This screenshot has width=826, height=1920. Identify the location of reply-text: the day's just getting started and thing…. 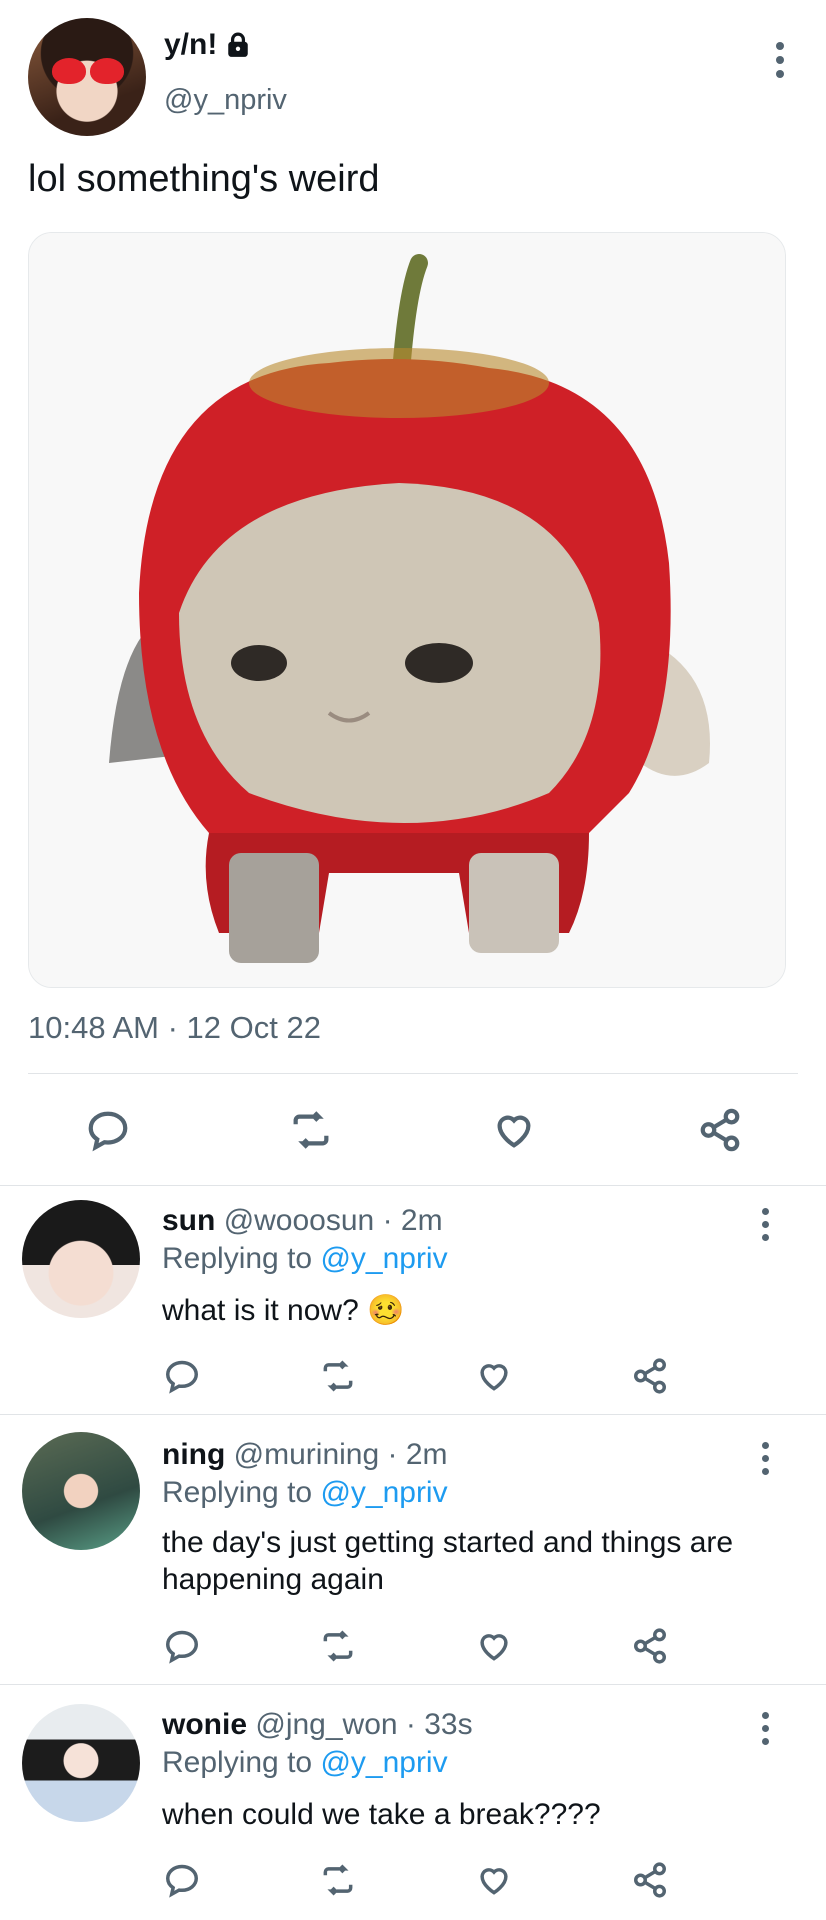
(448, 1561).